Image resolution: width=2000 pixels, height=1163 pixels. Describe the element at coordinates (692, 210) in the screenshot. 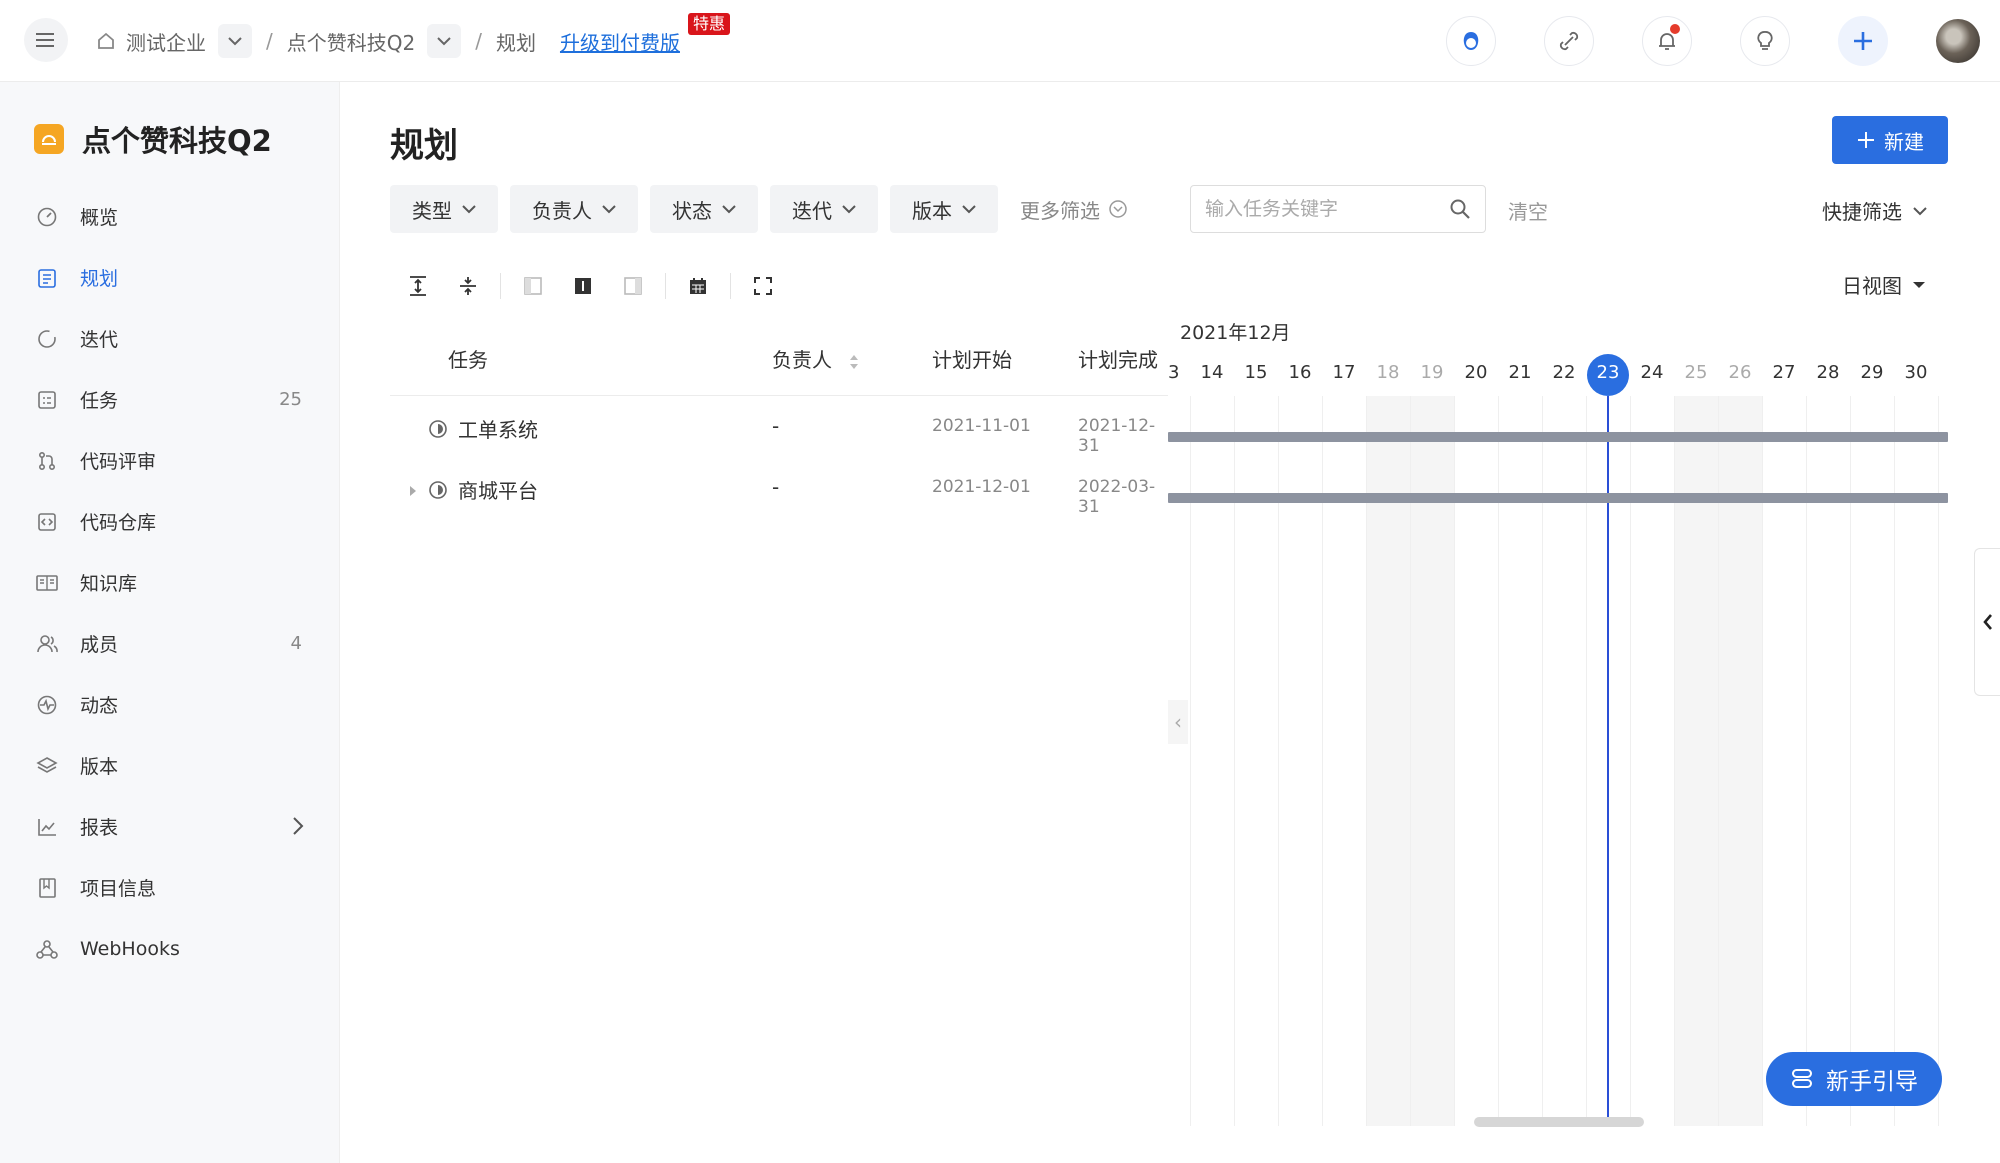

I see `filter-label: 状态` at that location.